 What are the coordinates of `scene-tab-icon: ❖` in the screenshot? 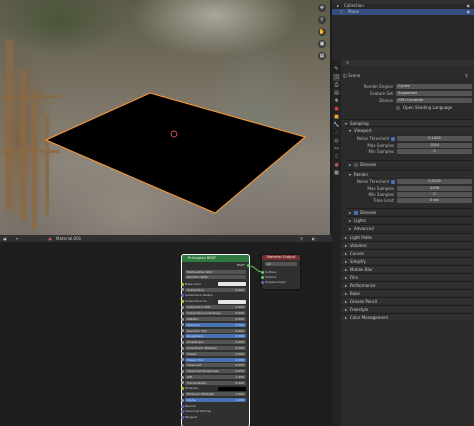 It's located at (336, 101).